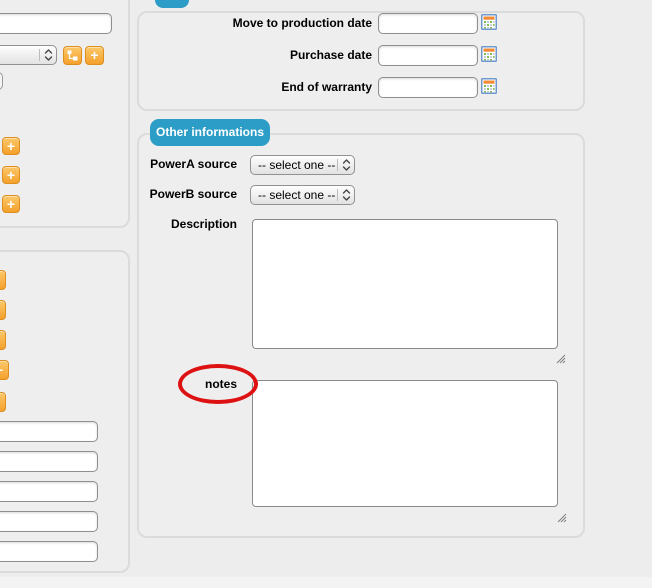  What do you see at coordinates (193, 194) in the screenshot?
I see `field-label: PowerB source` at bounding box center [193, 194].